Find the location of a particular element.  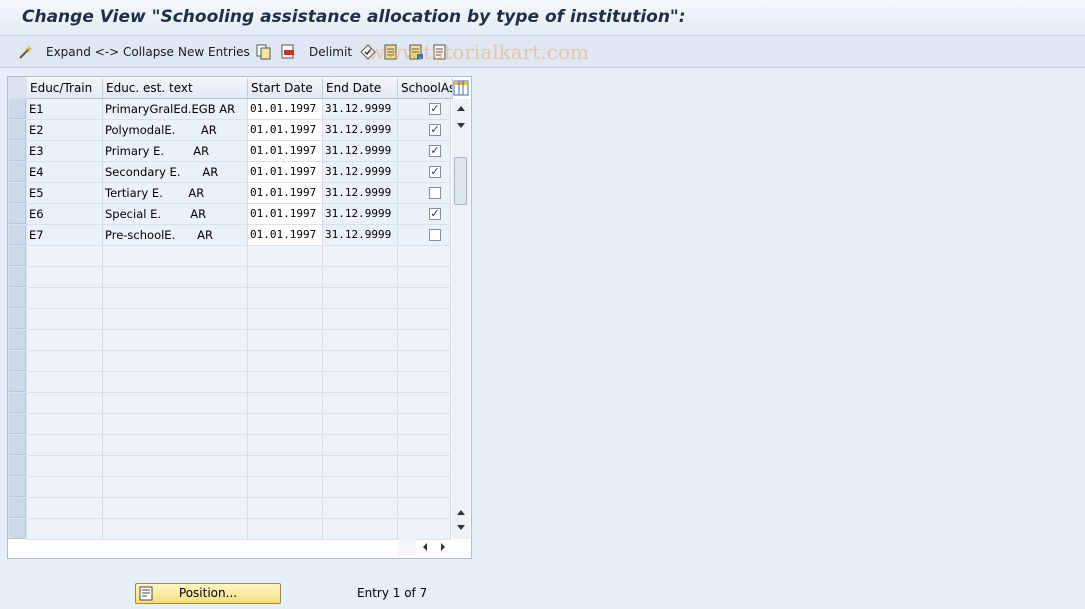

scroll-thumb is located at coordinates (460, 181).